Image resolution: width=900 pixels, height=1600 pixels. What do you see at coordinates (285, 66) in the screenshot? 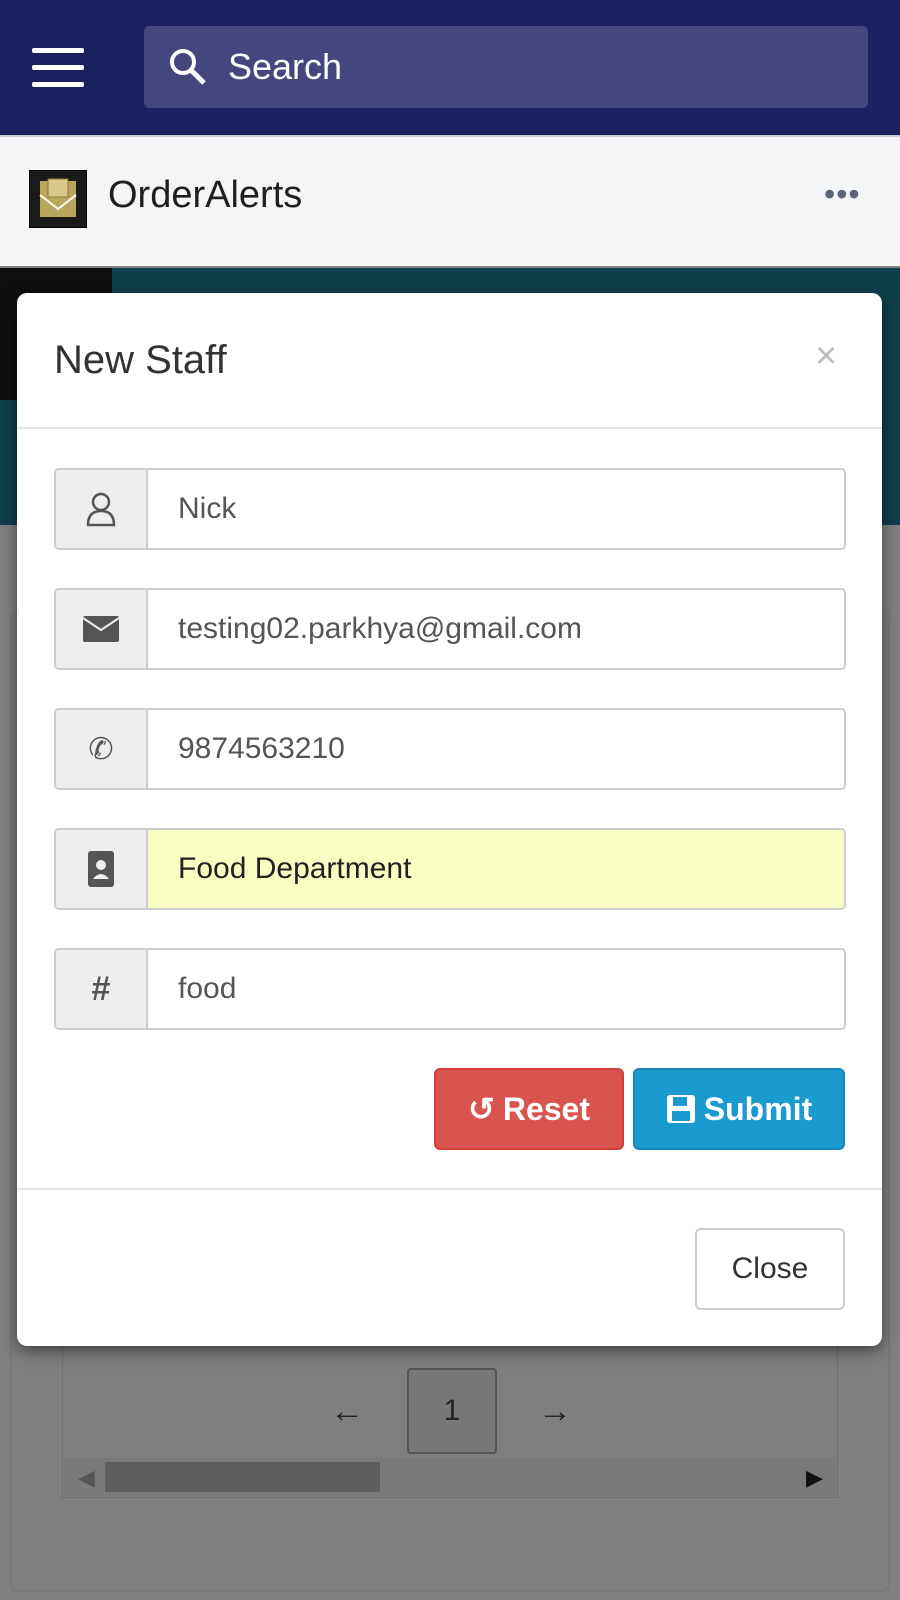
I see `search-placeholder: Search` at bounding box center [285, 66].